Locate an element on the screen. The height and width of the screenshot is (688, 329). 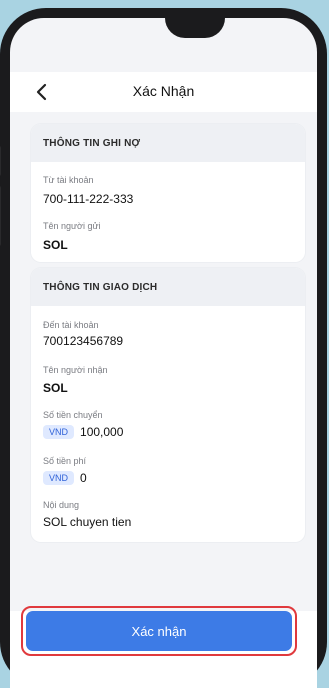
from-account-label: Từ tài khoản is located at coordinates (68, 180).